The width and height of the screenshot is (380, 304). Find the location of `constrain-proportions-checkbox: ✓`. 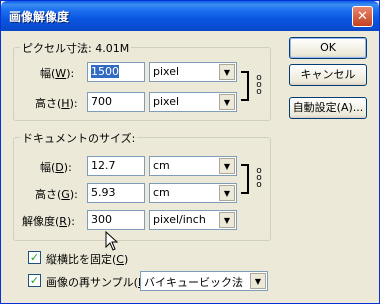

constrain-proportions-checkbox: ✓ is located at coordinates (34, 257).